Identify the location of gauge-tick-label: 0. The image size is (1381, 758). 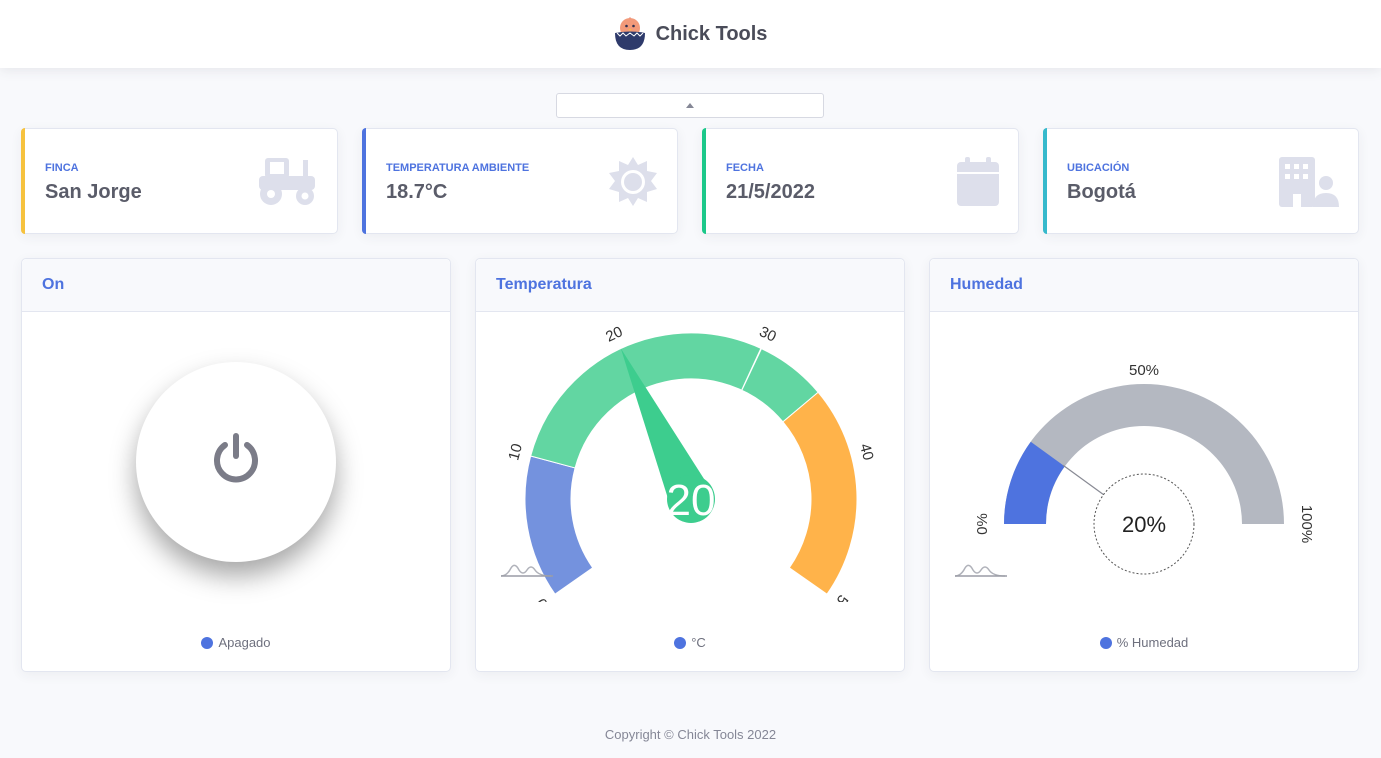
(542, 598).